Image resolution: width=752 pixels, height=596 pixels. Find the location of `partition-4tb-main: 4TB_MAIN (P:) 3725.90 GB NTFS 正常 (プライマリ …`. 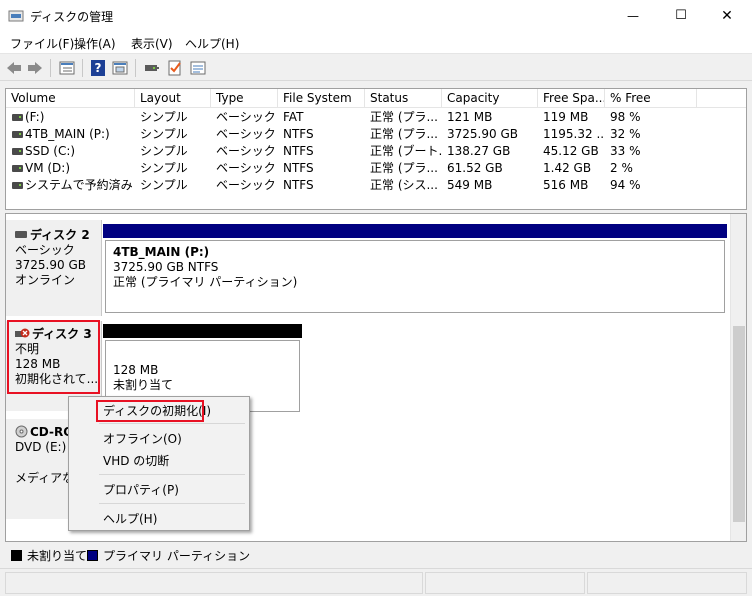

partition-4tb-main: 4TB_MAIN (P:) 3725.90 GB NTFS 正常 (プライマリ … is located at coordinates (415, 269).